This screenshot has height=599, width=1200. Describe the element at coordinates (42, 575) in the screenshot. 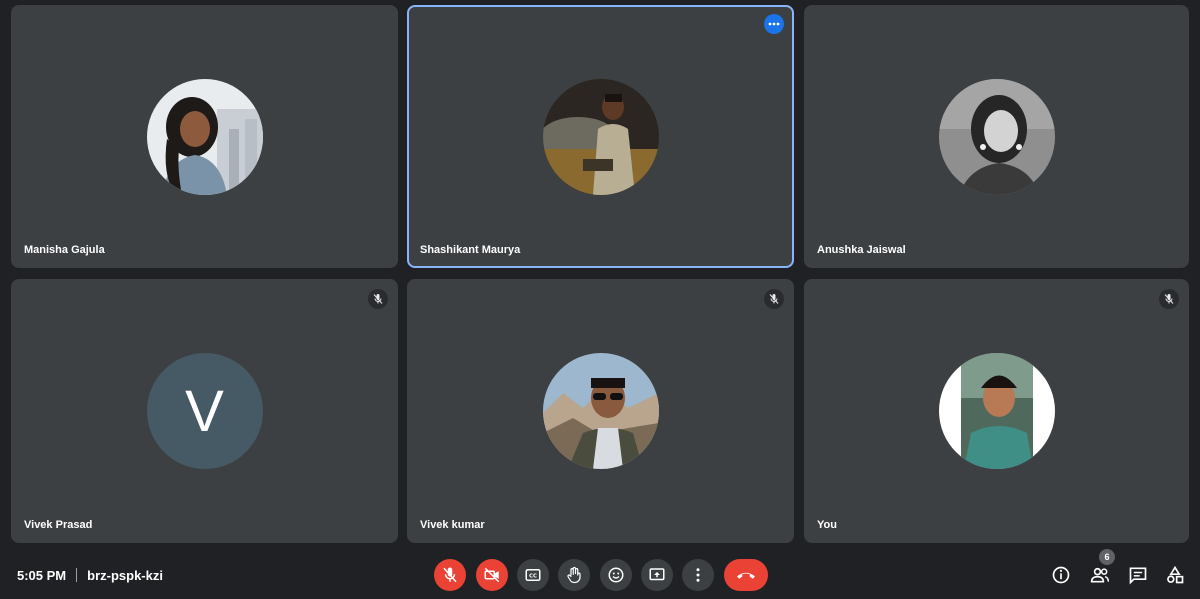

I see `meeting-time: 5:05 PM` at that location.